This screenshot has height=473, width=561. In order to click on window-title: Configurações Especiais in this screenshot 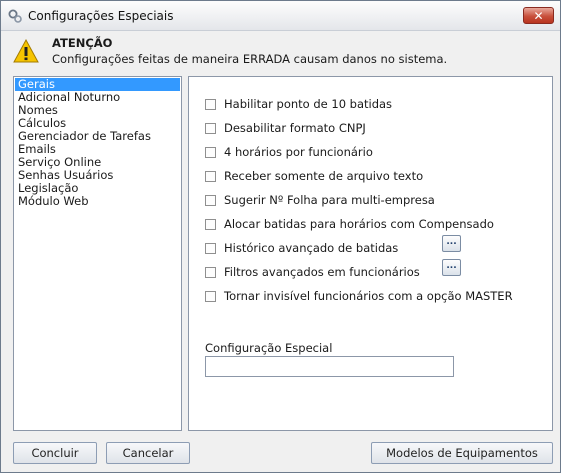, I will do `click(101, 16)`.